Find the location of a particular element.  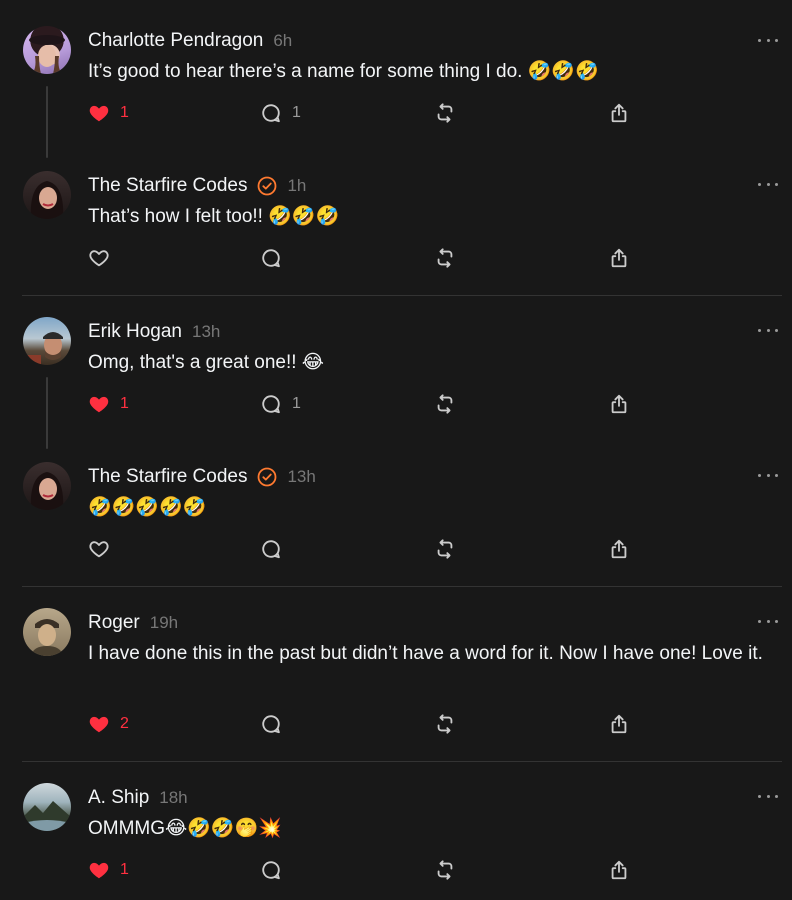

action-bar: 2 is located at coordinates (368, 724).